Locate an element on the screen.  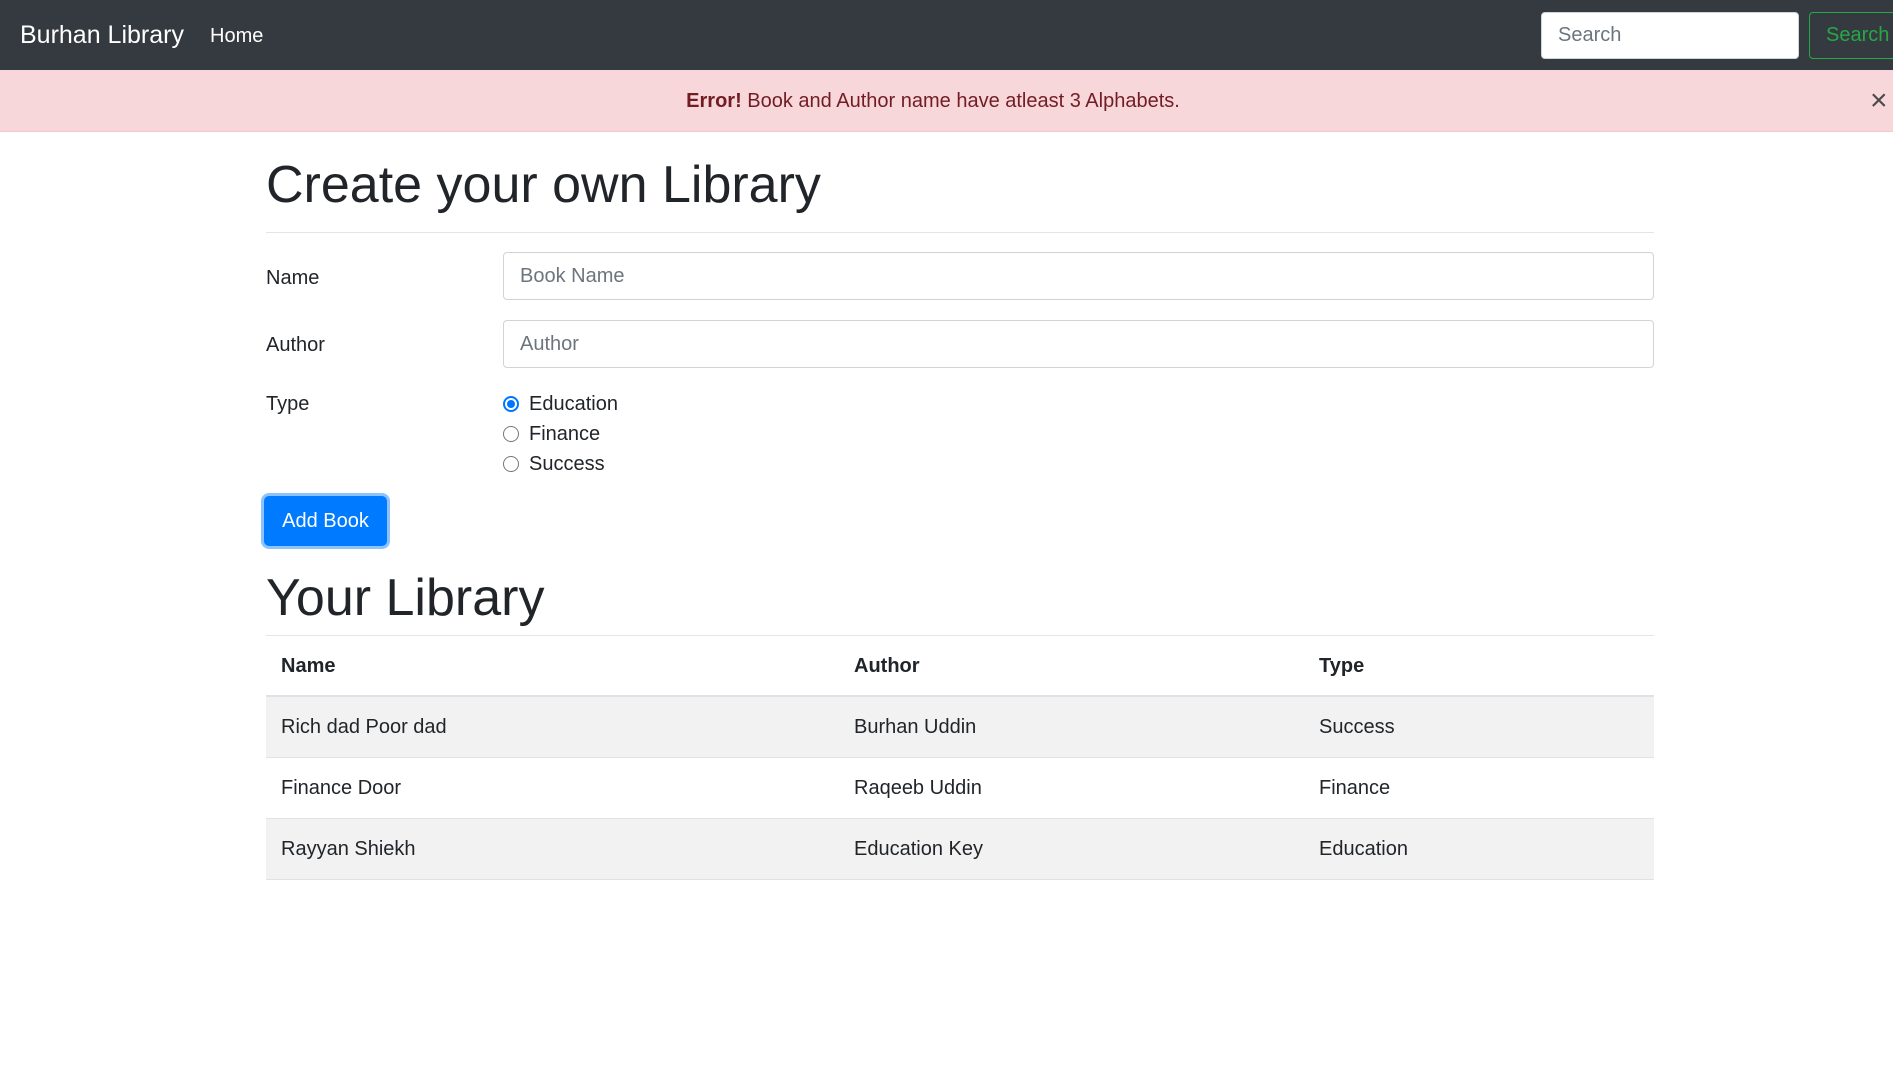
radio-label-education: Education is located at coordinates (573, 404).